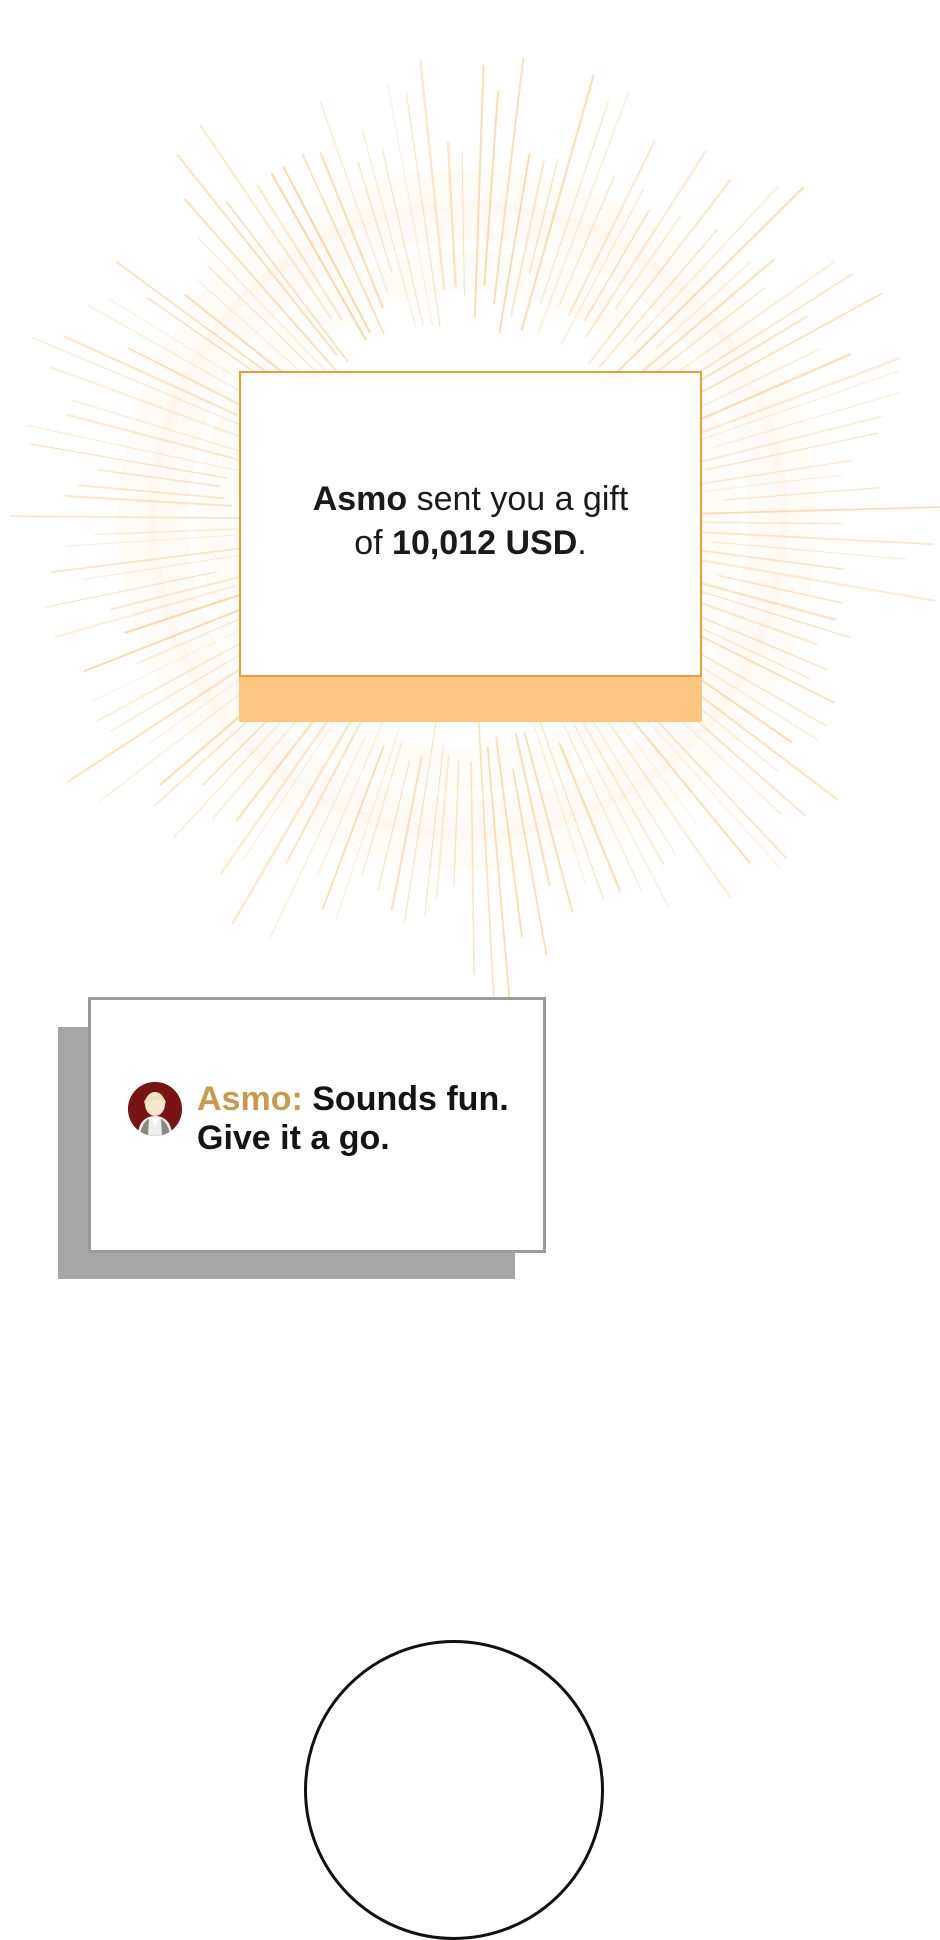  I want to click on chat-line1: Sounds fun., so click(405, 1099).